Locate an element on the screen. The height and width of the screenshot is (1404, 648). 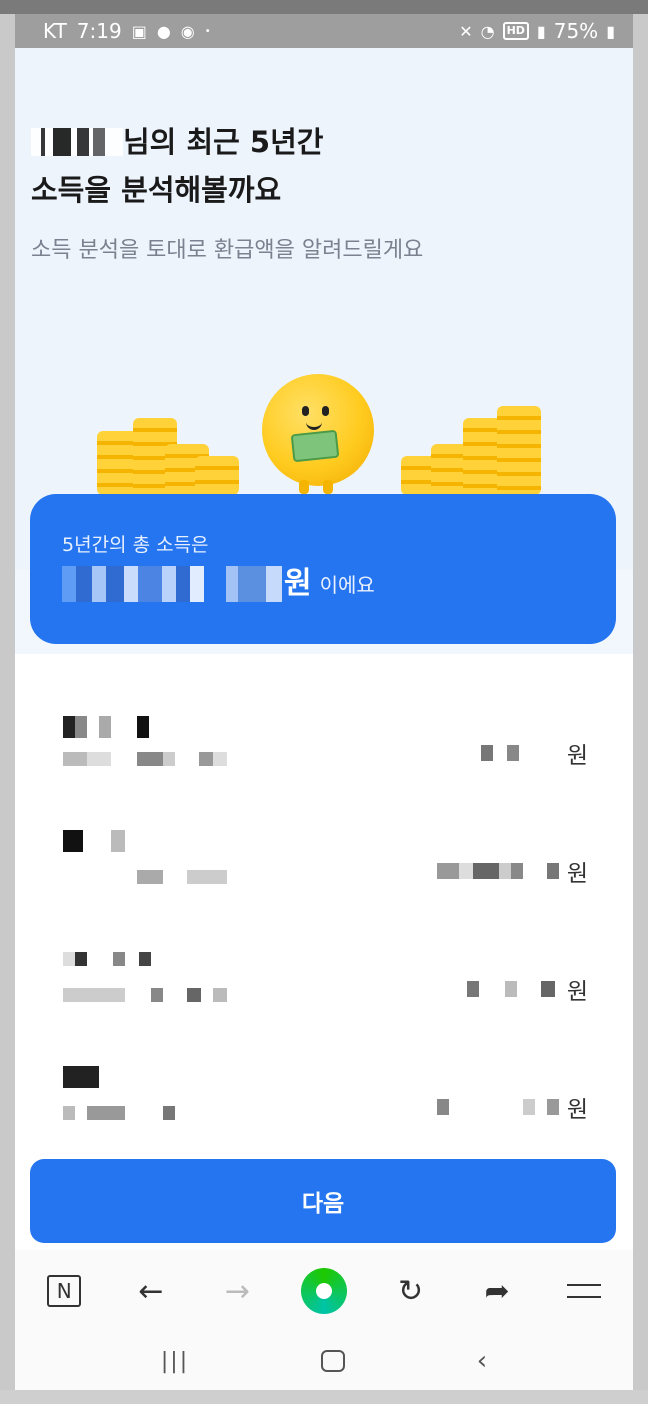
device-frame-left is located at coordinates (7, 709).